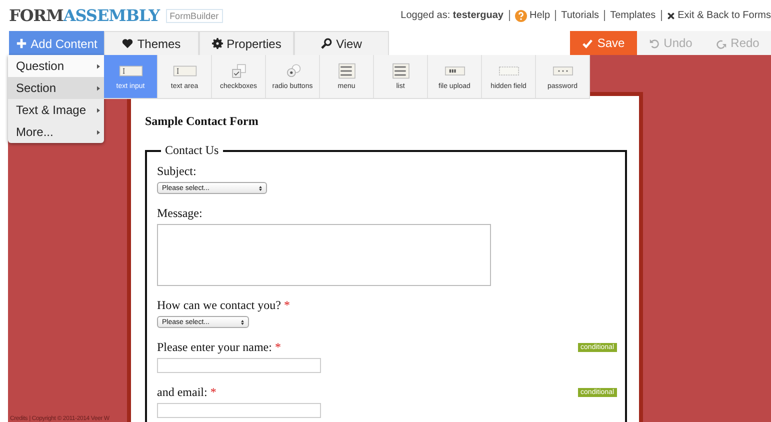 The width and height of the screenshot is (771, 422). Describe the element at coordinates (56, 88) in the screenshot. I see `dropdown-option: Section` at that location.